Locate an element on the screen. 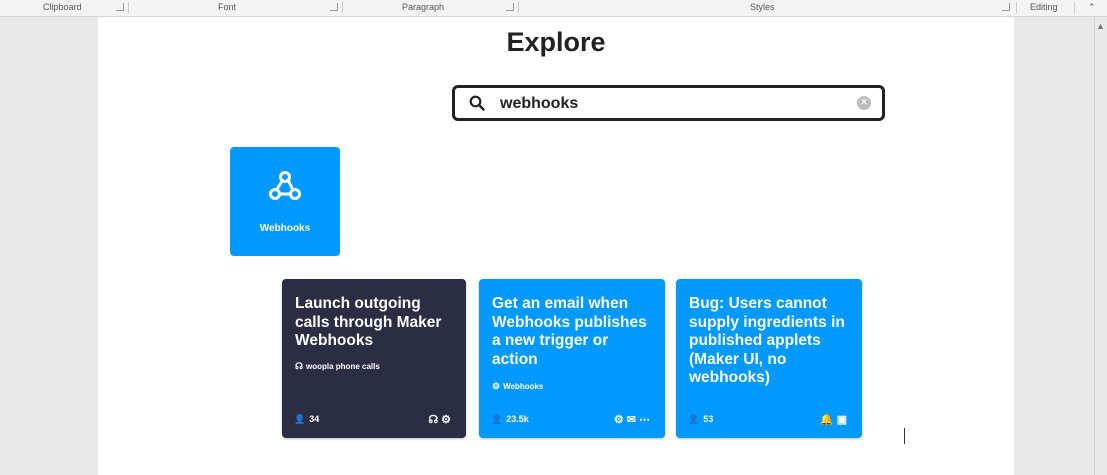 Image resolution: width=1107 pixels, height=475 pixels. applet-byline: ☊ woopla phone calls is located at coordinates (337, 366).